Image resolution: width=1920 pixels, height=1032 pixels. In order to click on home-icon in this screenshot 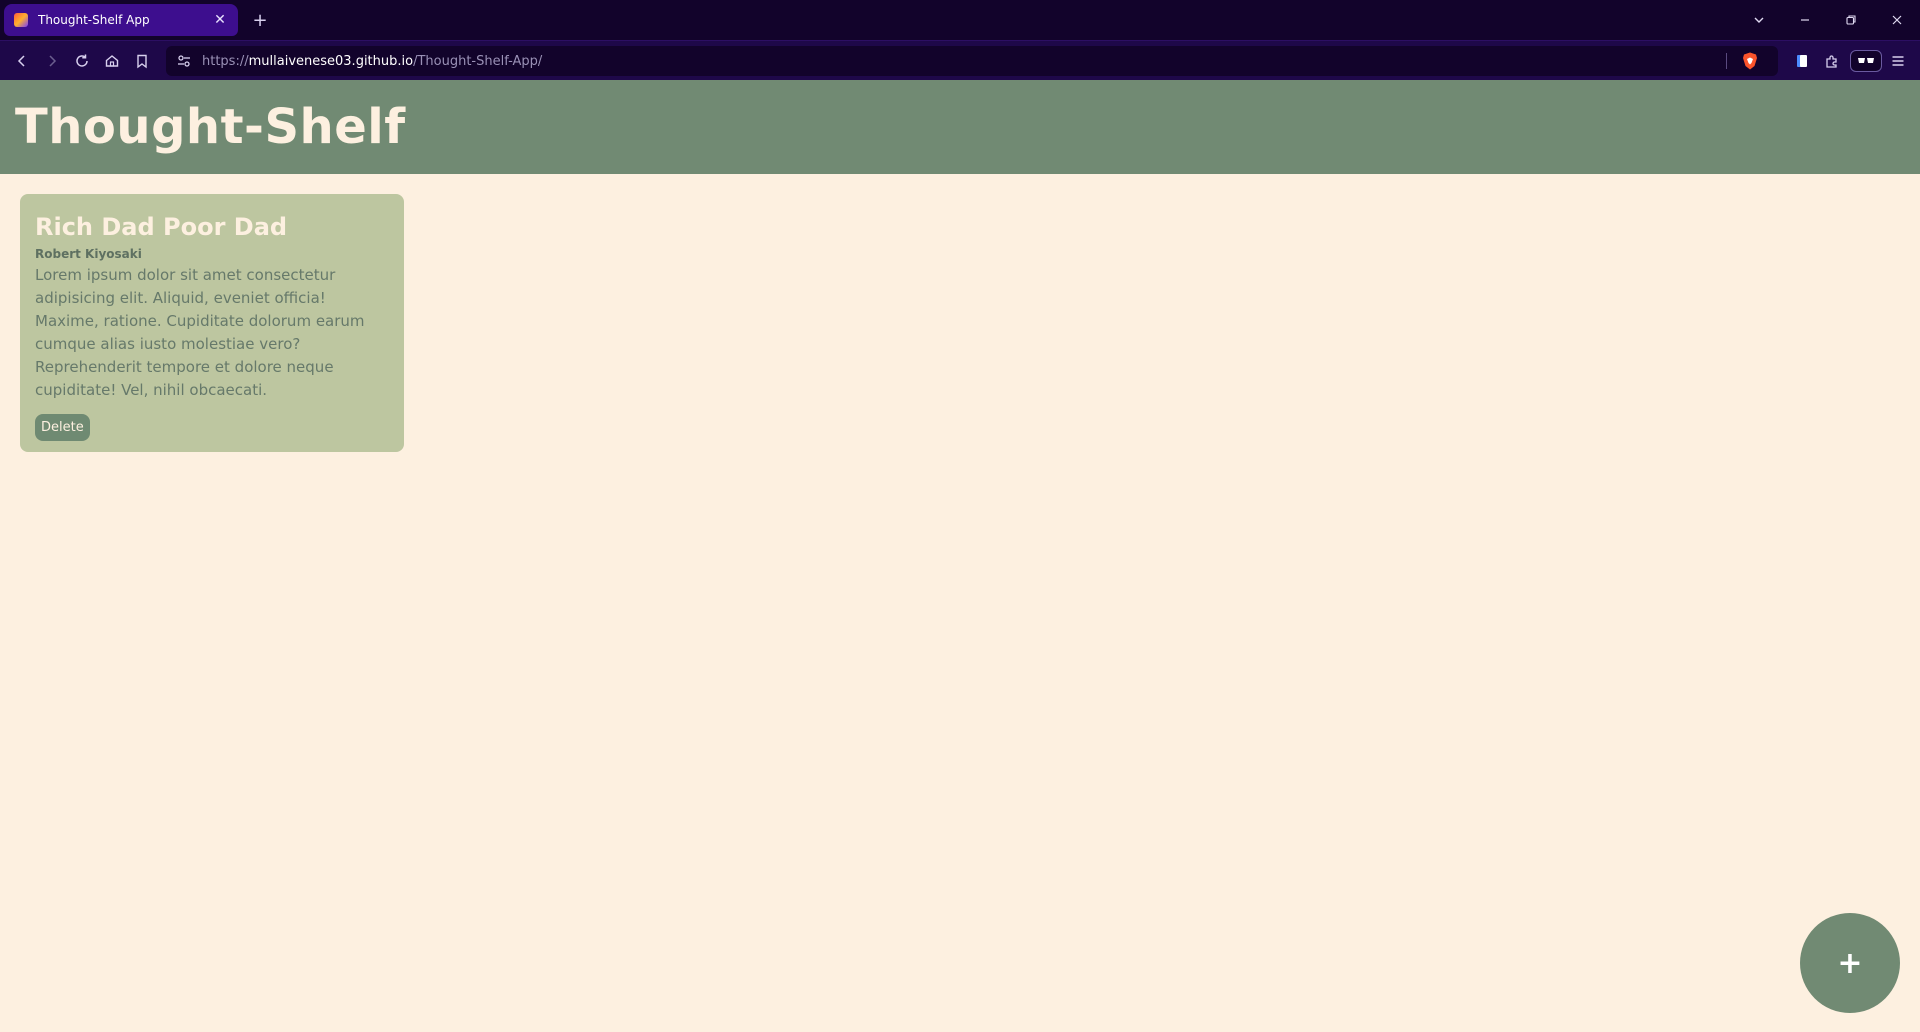, I will do `click(112, 61)`.